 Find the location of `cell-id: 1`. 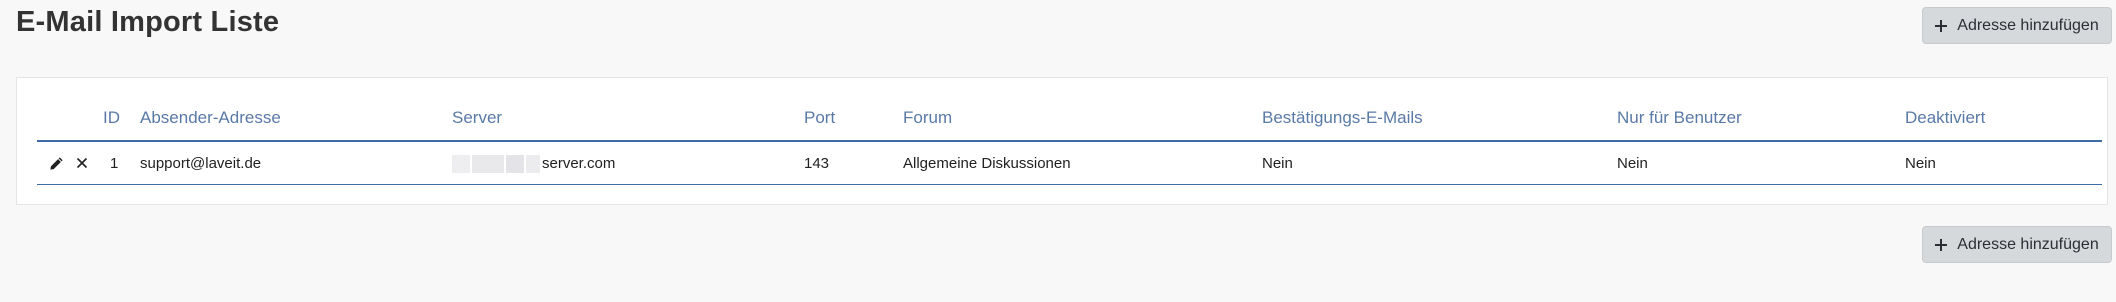

cell-id: 1 is located at coordinates (114, 163).